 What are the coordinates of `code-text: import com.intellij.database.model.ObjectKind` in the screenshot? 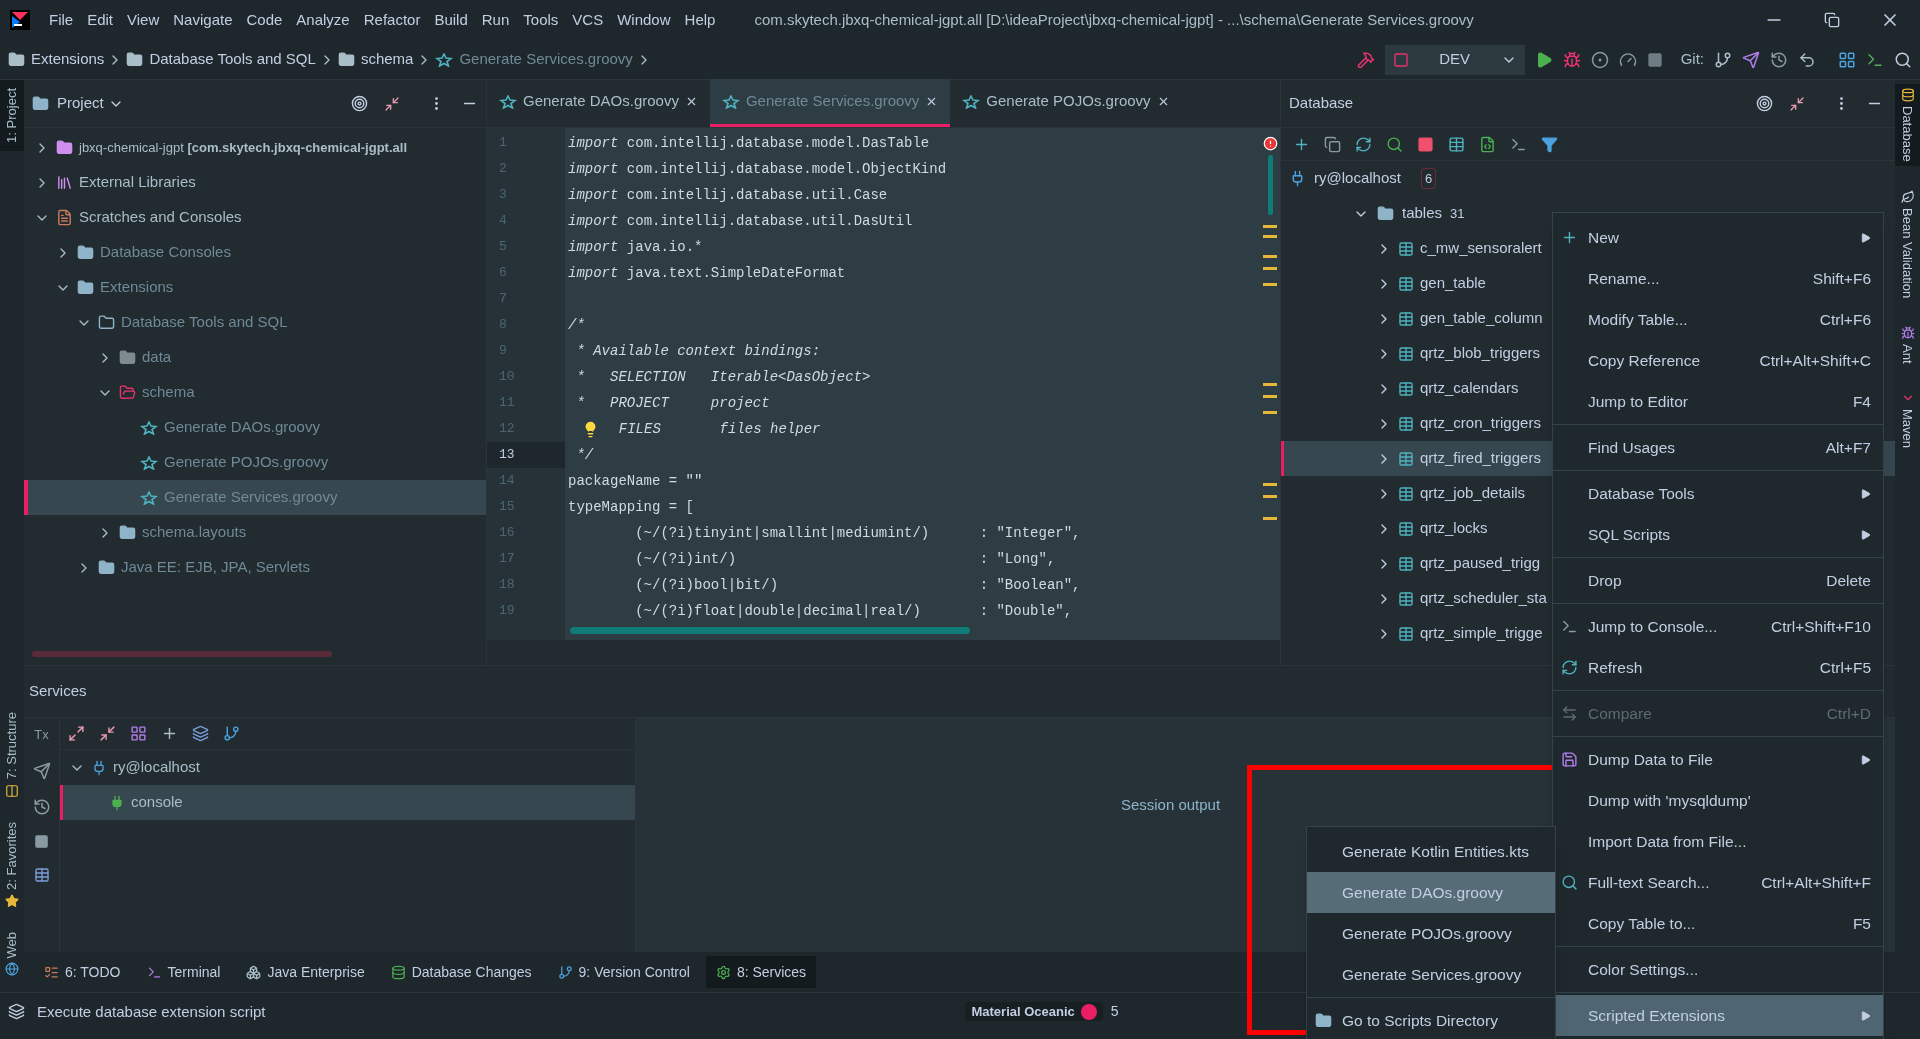 It's located at (757, 169).